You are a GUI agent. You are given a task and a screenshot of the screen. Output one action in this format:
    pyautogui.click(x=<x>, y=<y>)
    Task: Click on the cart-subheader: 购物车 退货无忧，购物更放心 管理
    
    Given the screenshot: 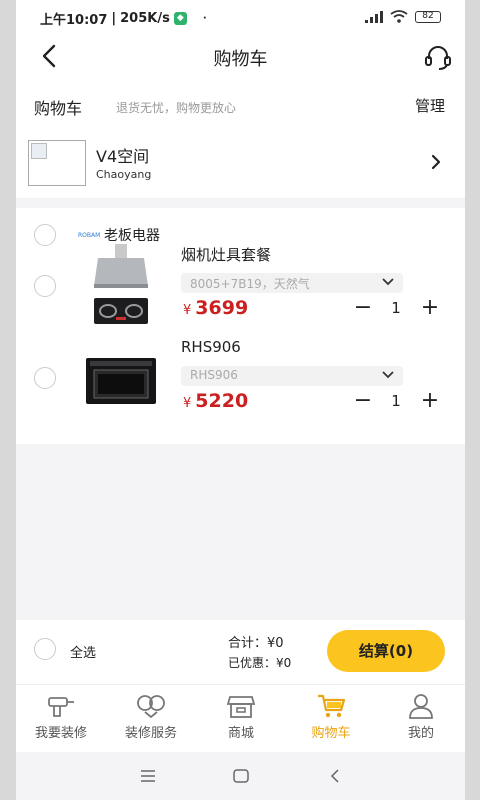 What is the action you would take?
    pyautogui.click(x=240, y=105)
    